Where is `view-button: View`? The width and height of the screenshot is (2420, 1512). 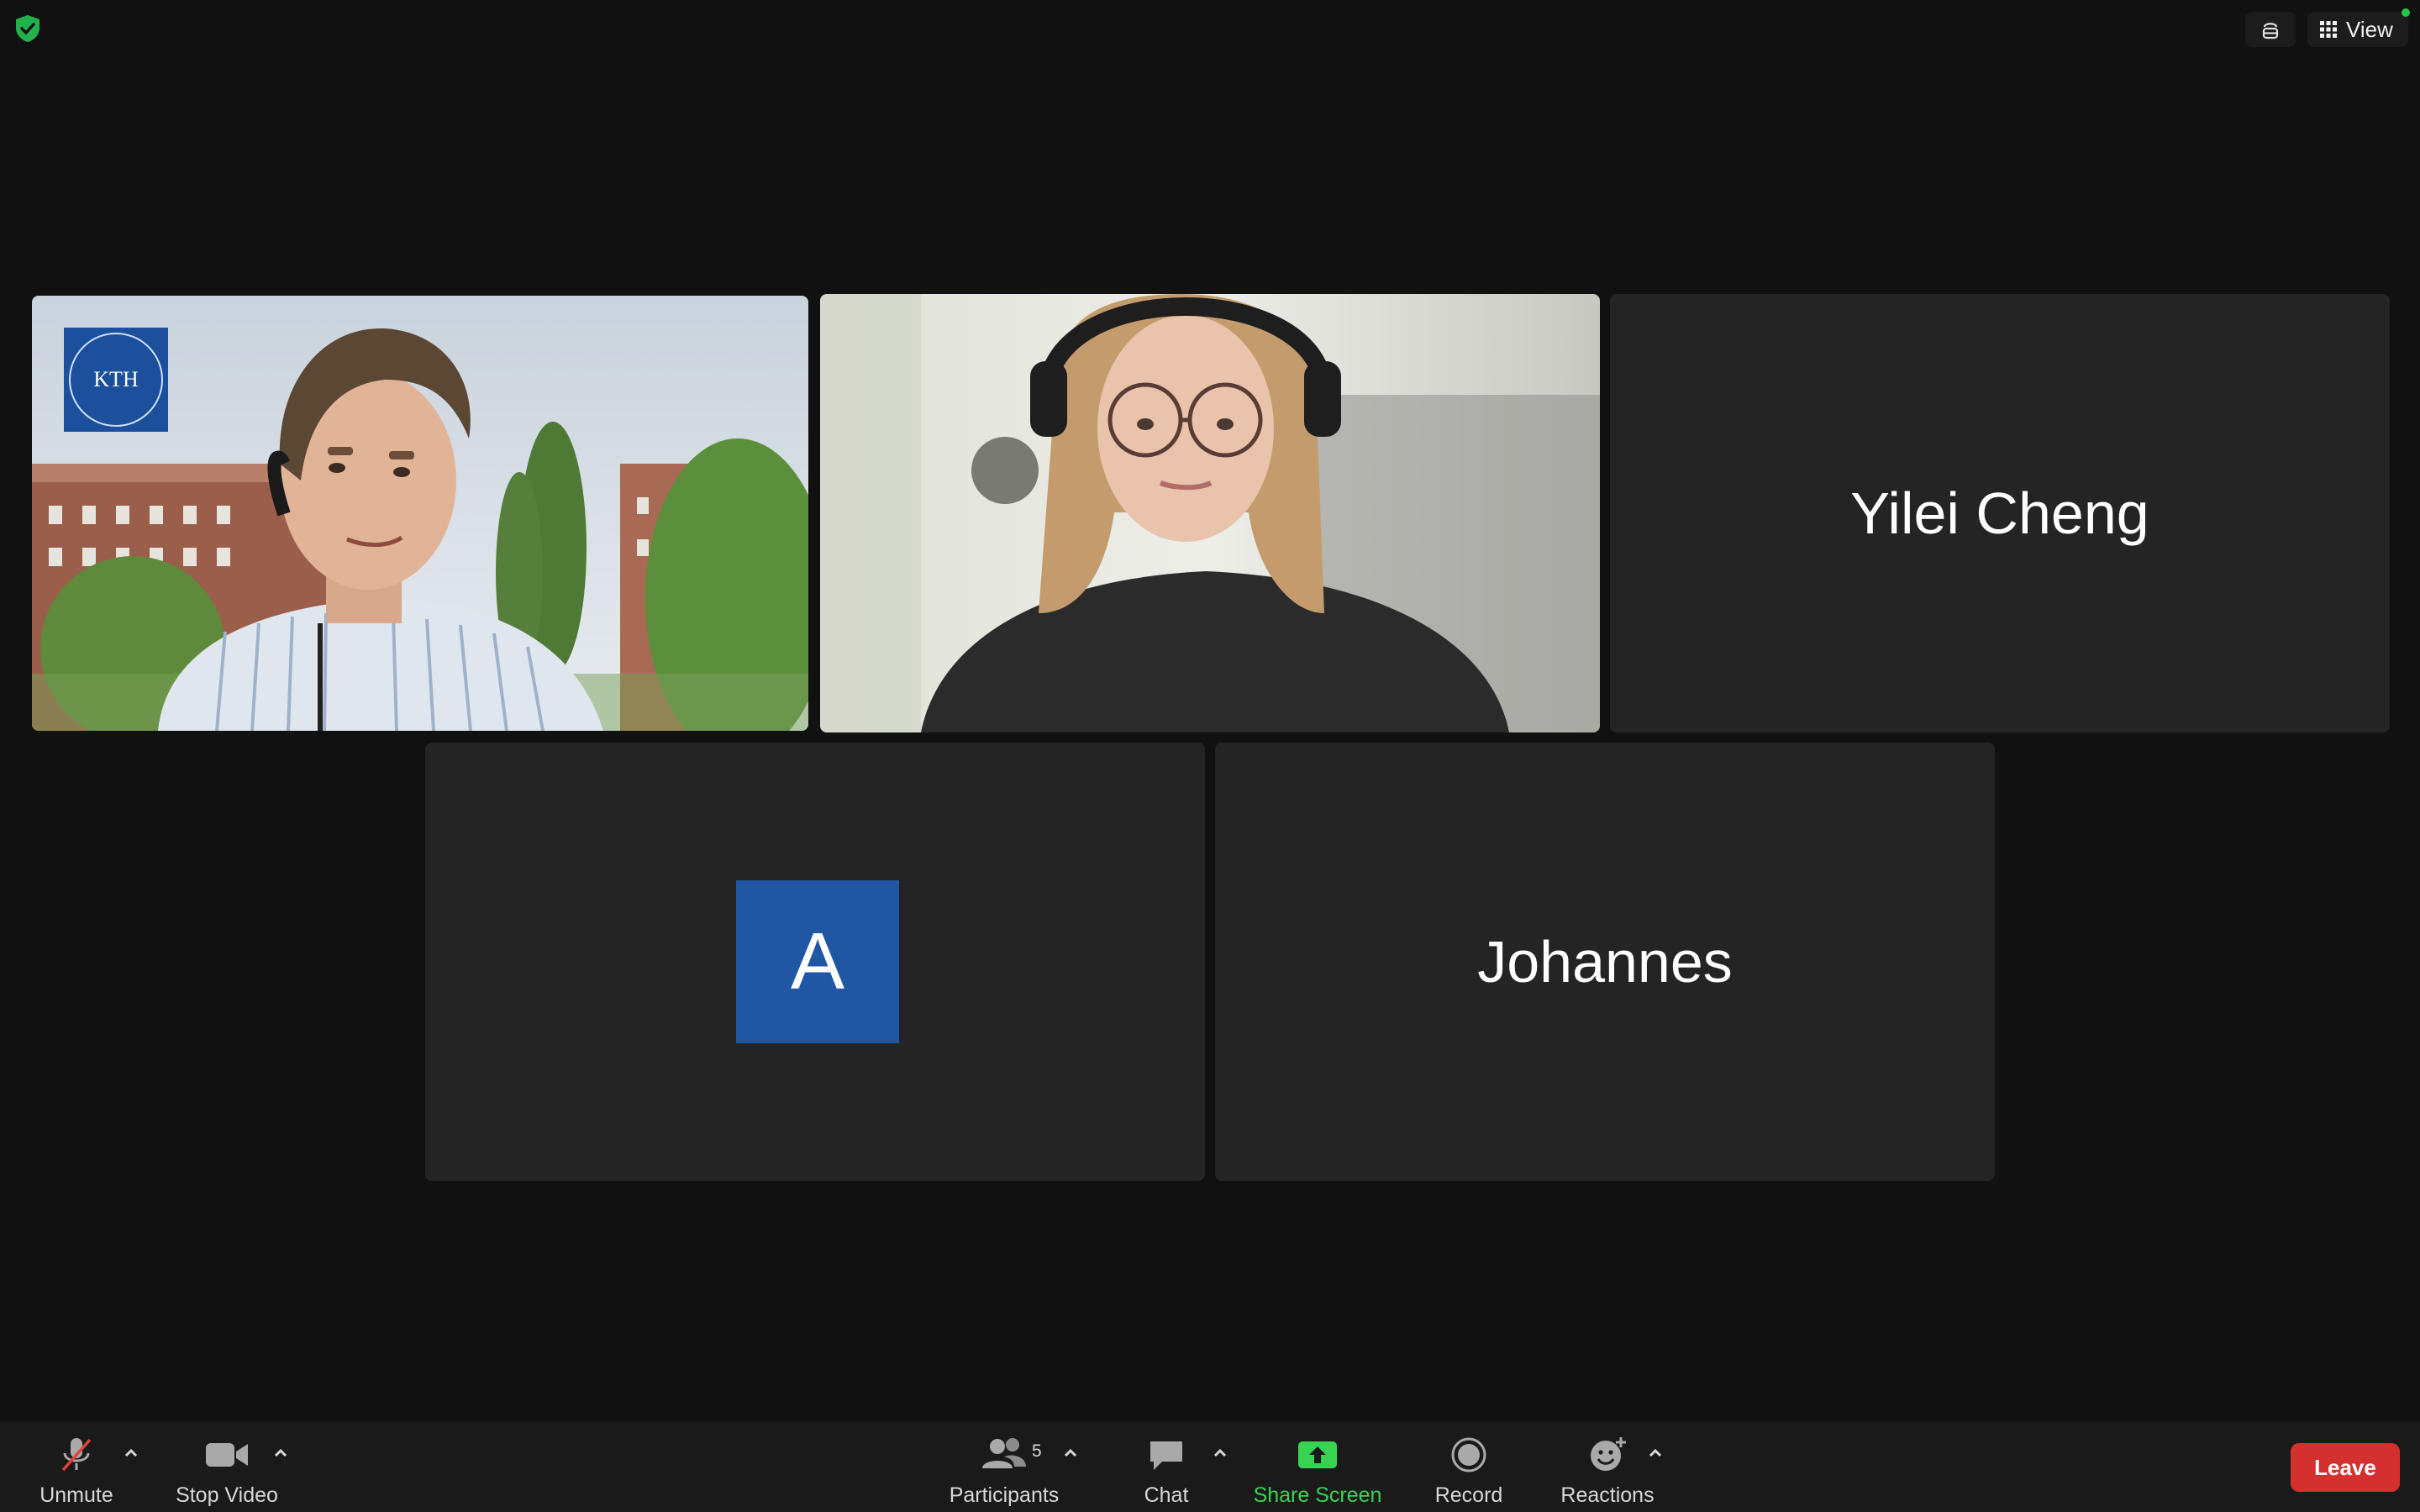 view-button: View is located at coordinates (2357, 29).